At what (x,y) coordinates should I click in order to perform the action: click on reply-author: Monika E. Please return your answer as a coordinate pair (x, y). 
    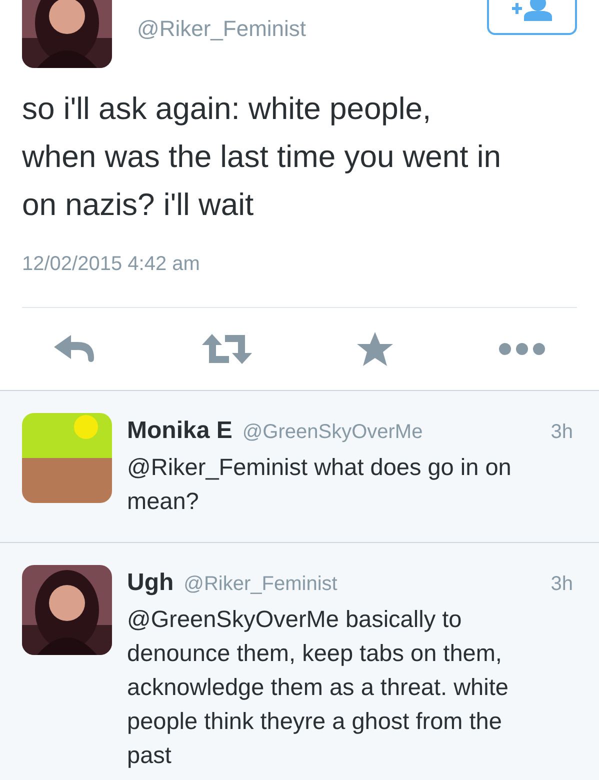
    Looking at the image, I should click on (179, 431).